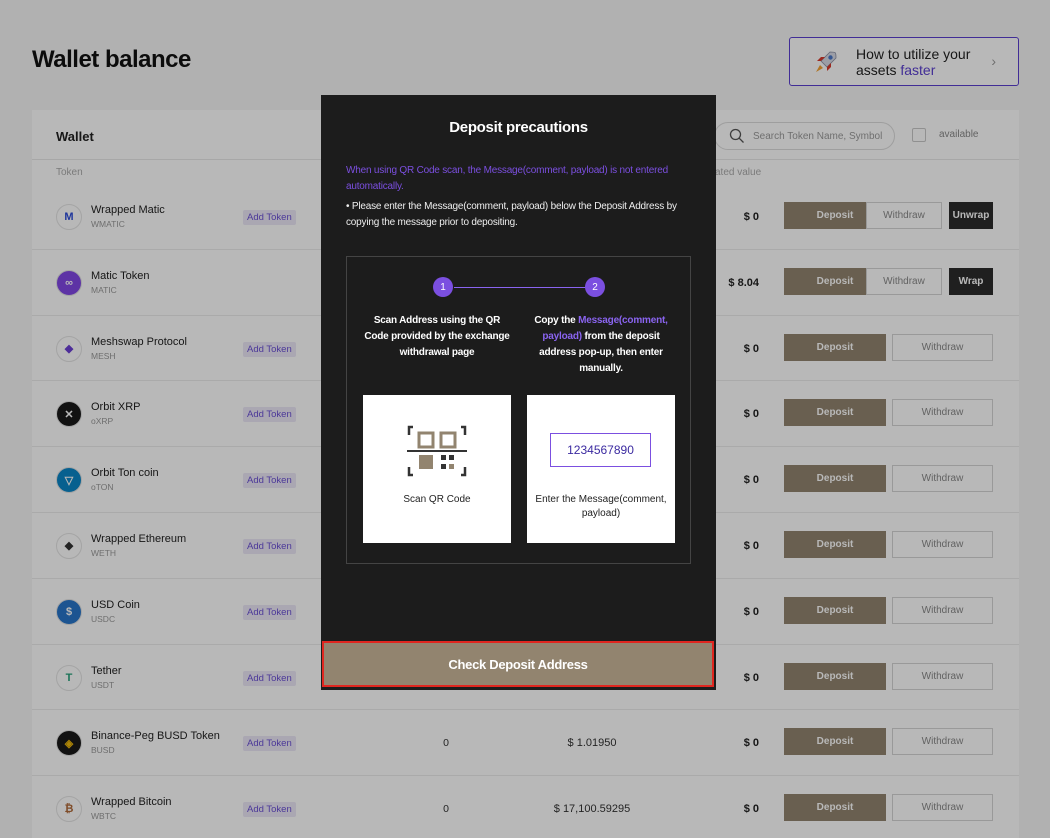 This screenshot has width=1050, height=838. I want to click on step-1-badge: 1, so click(443, 287).